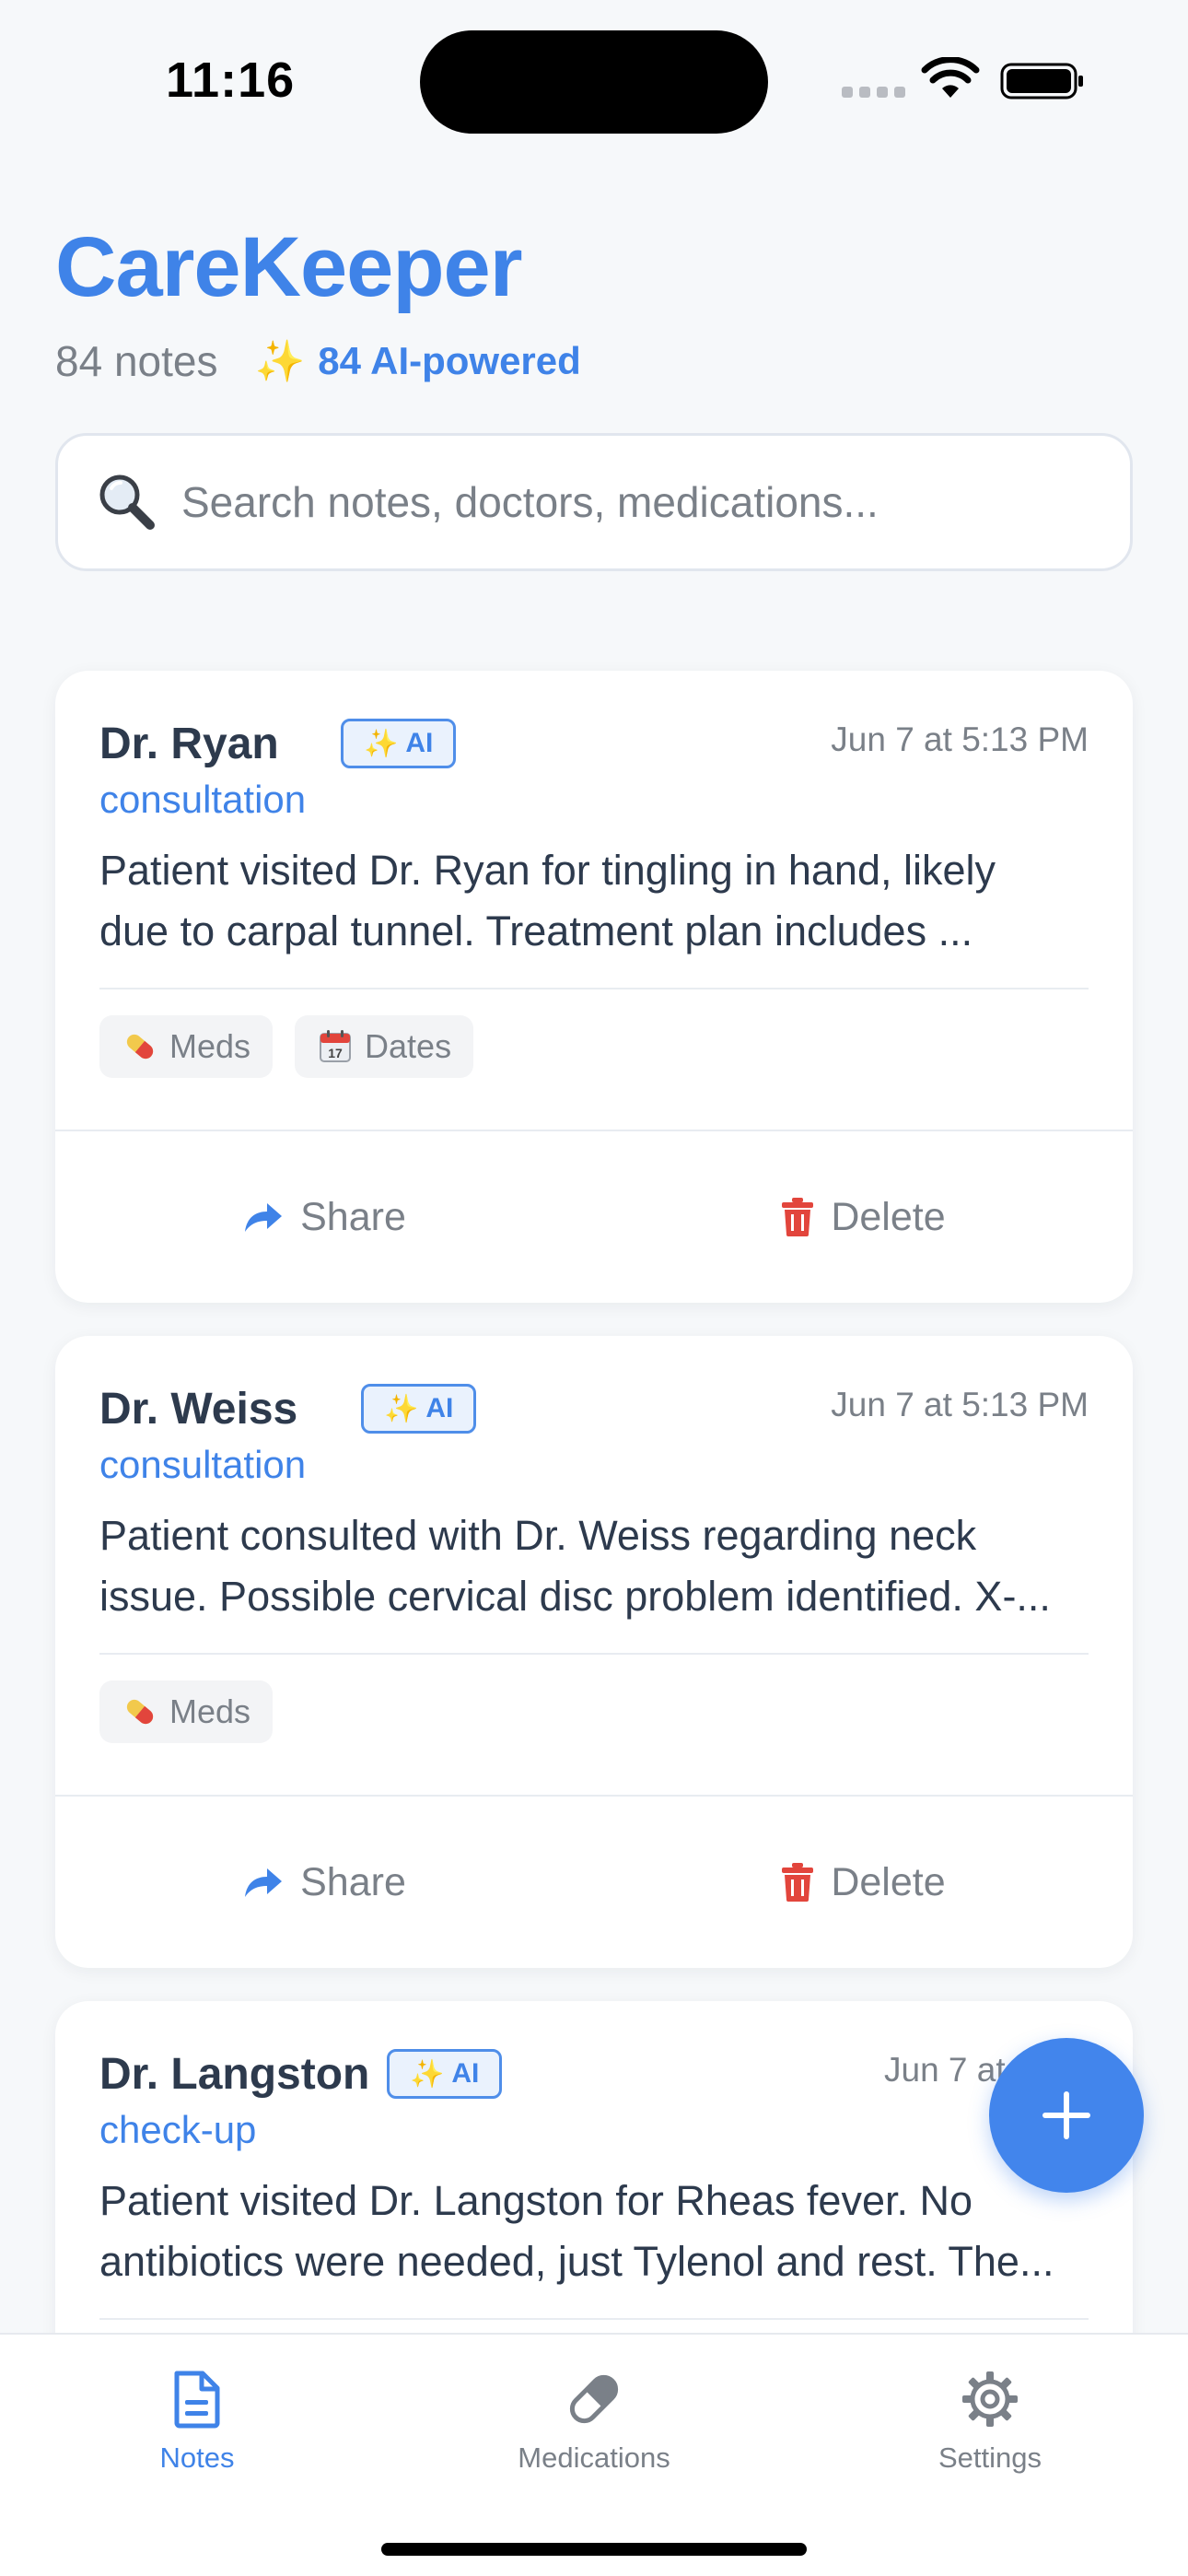 The image size is (1188, 2576). I want to click on search-bar, so click(594, 502).